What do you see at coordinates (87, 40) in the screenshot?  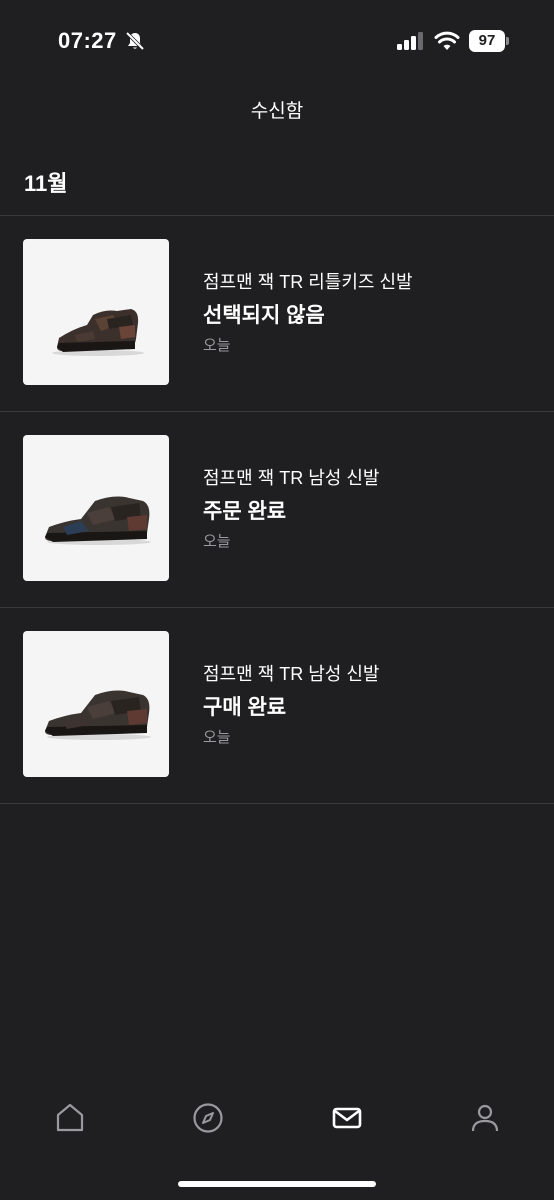 I see `status-time: 07:27` at bounding box center [87, 40].